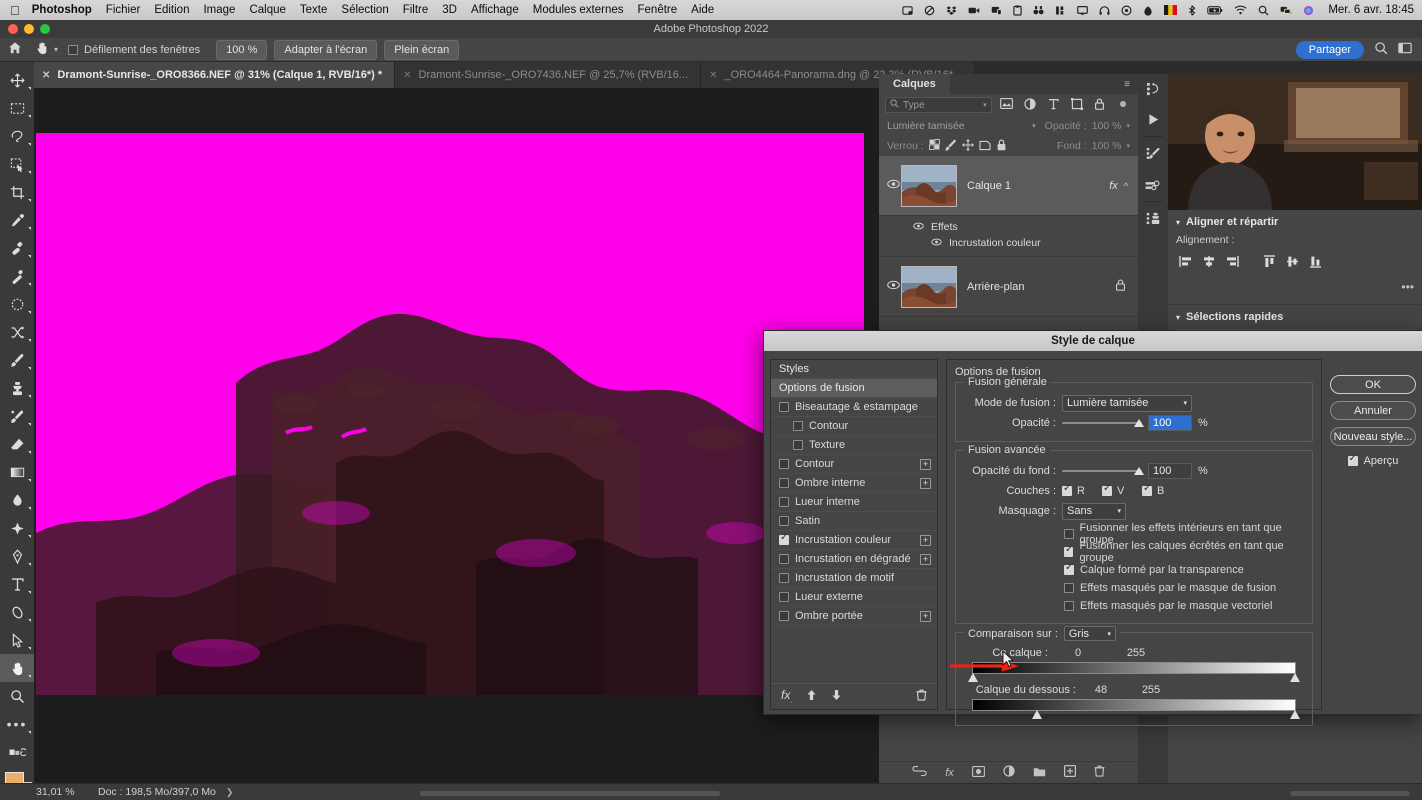 Image resolution: width=1422 pixels, height=800 pixels. What do you see at coordinates (973, 677) in the screenshot?
I see `this-layer-black-knob` at bounding box center [973, 677].